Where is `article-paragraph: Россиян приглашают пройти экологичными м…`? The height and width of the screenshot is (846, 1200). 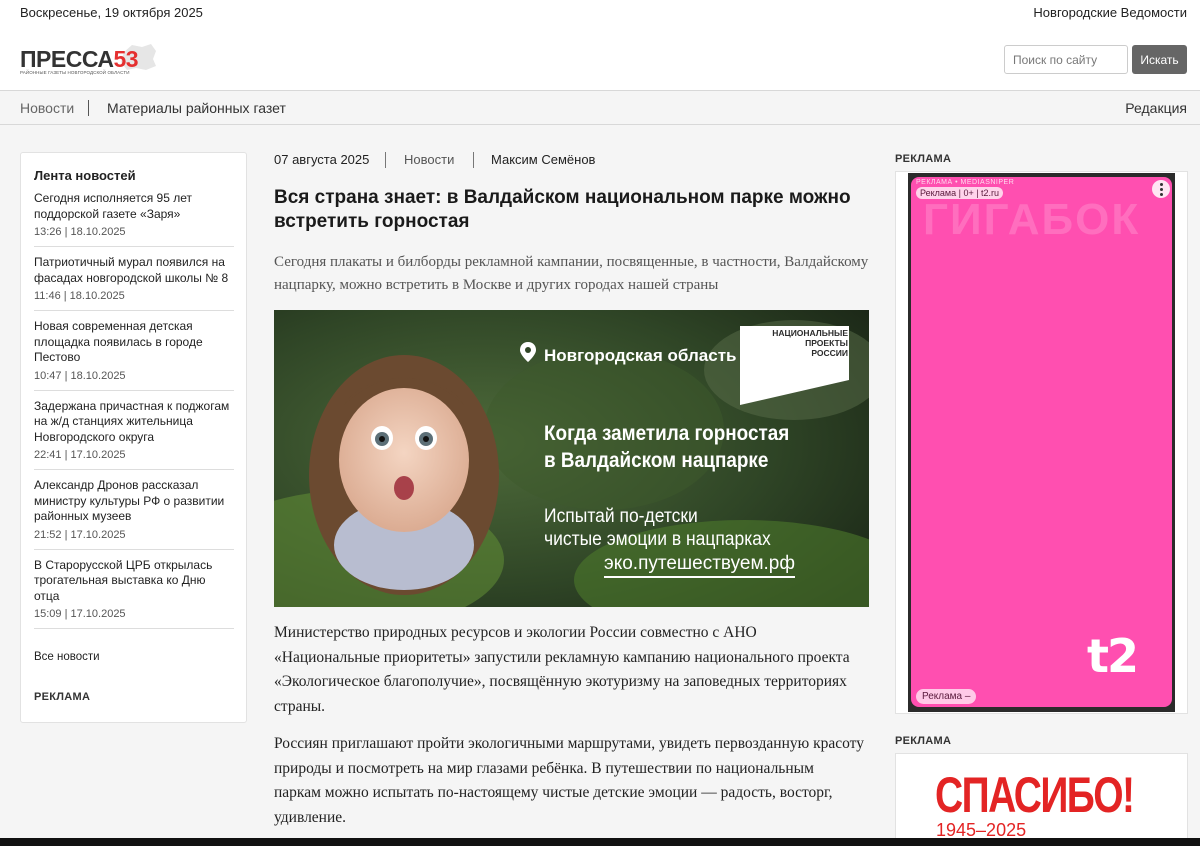
article-paragraph: Россиян приглашают пройти экологичными м… is located at coordinates (569, 780).